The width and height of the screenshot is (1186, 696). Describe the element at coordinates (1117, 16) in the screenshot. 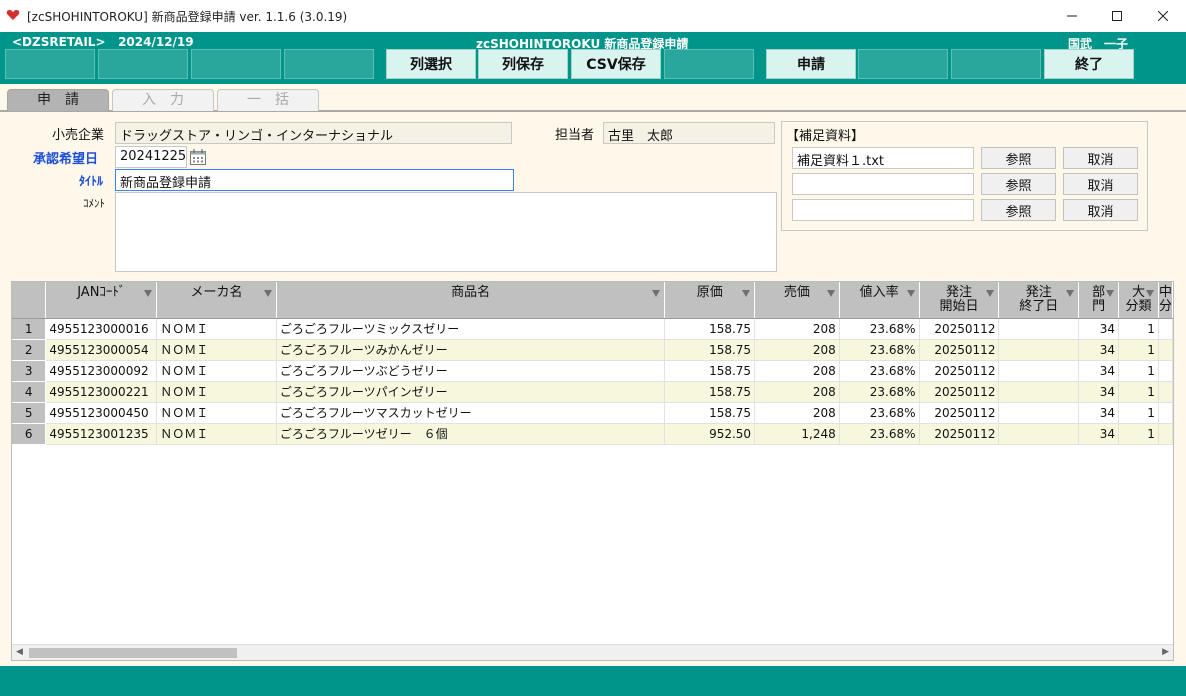

I see `maximize-button` at that location.